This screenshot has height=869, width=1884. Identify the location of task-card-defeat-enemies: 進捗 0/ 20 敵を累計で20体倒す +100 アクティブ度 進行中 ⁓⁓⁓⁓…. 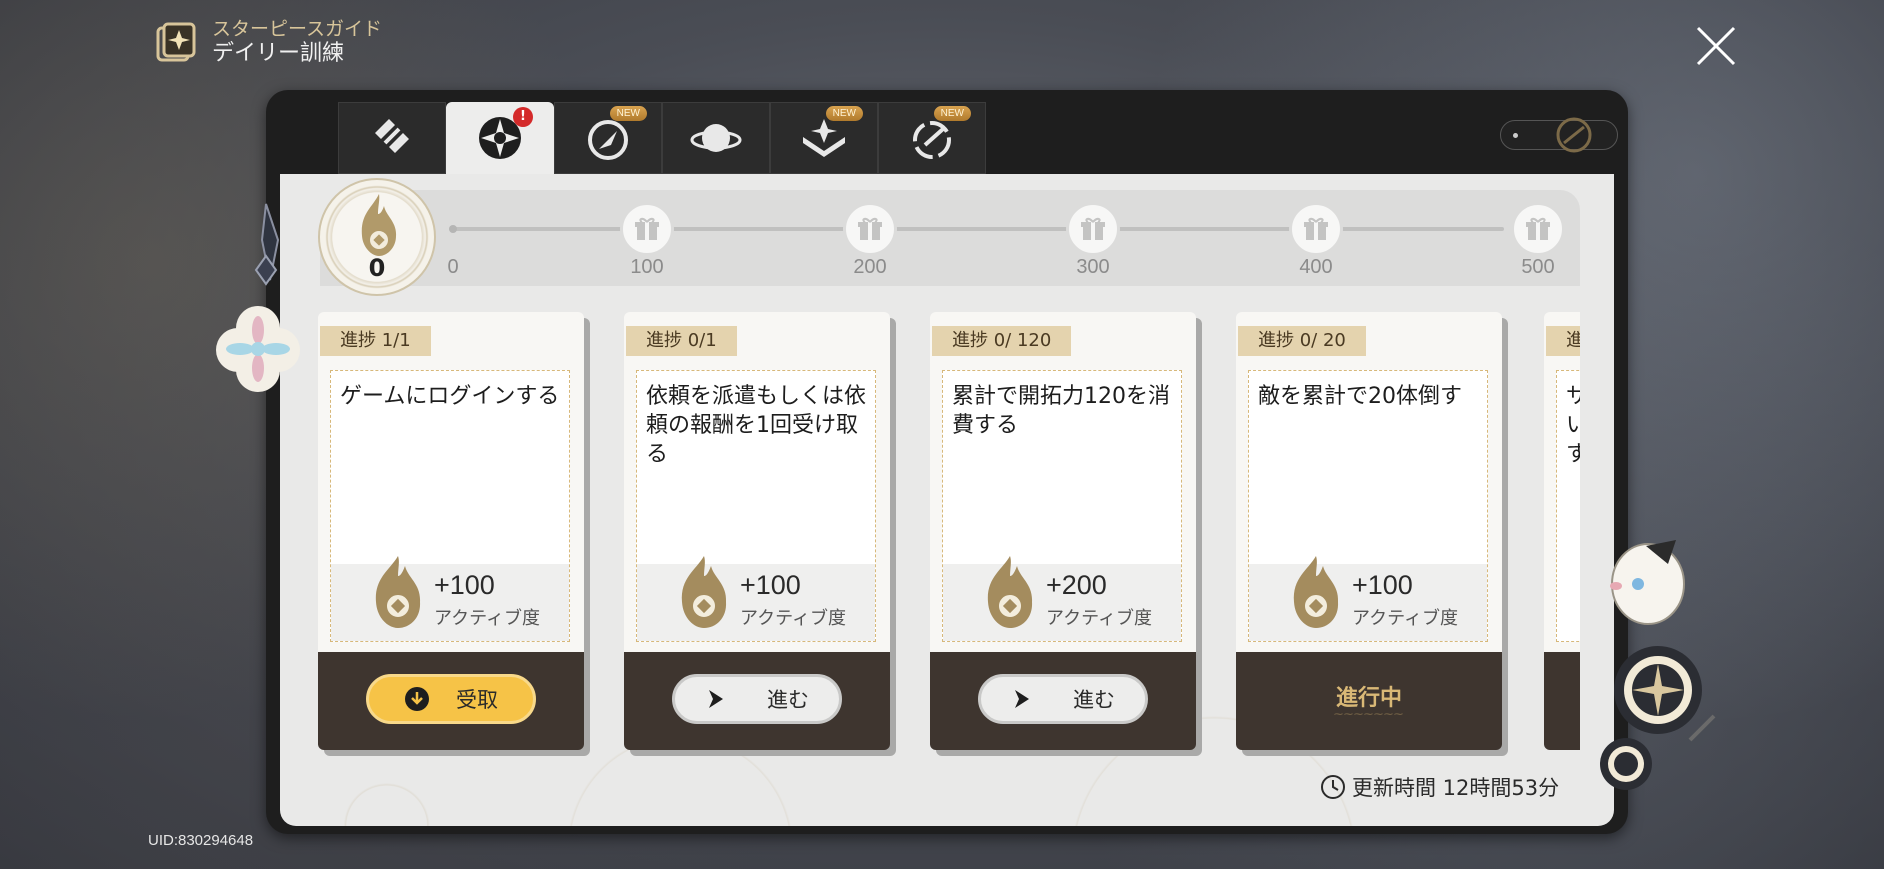
(1369, 531).